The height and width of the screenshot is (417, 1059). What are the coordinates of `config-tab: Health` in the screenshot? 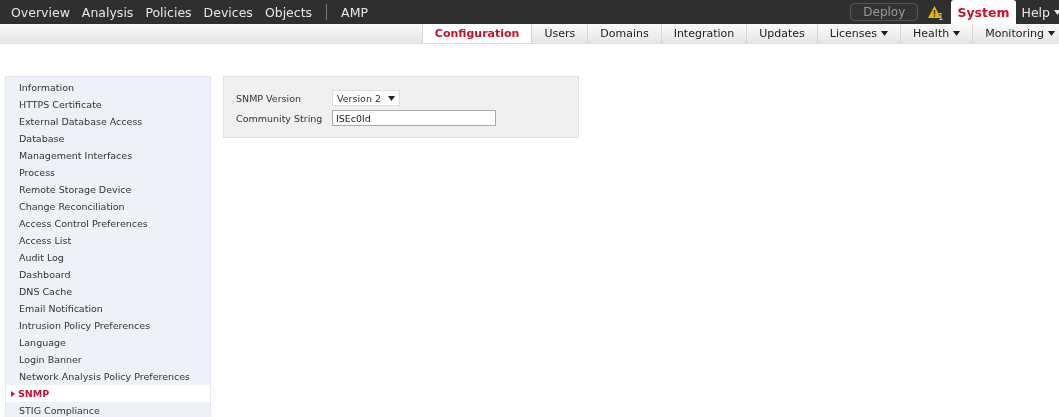 It's located at (936, 33).